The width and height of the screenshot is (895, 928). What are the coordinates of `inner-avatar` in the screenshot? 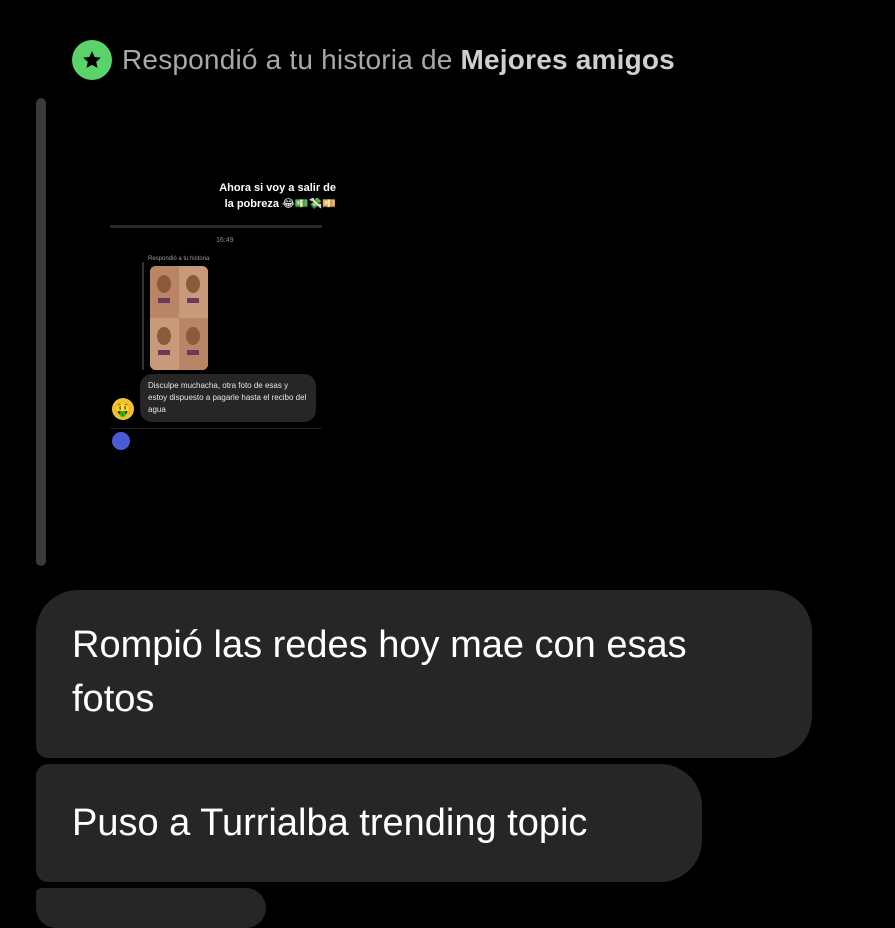 It's located at (121, 441).